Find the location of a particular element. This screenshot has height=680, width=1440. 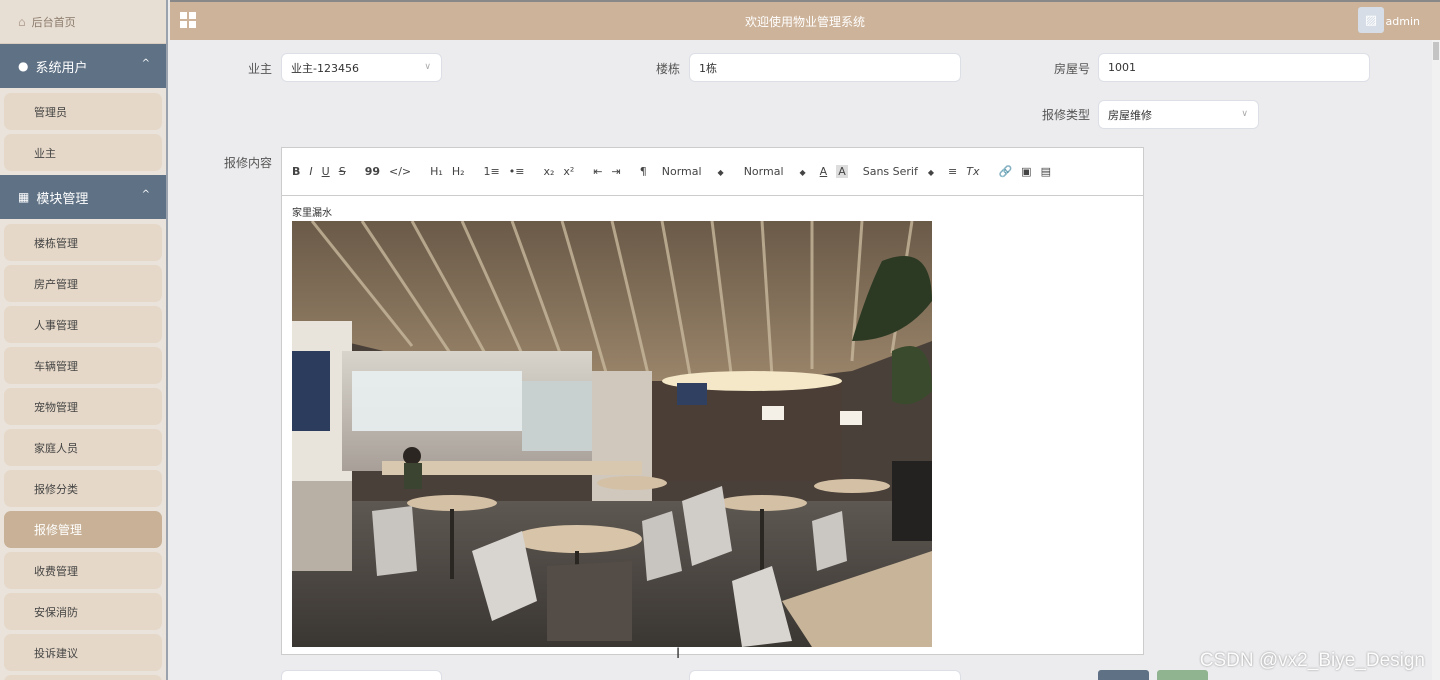

underline-button: U is located at coordinates (326, 171).